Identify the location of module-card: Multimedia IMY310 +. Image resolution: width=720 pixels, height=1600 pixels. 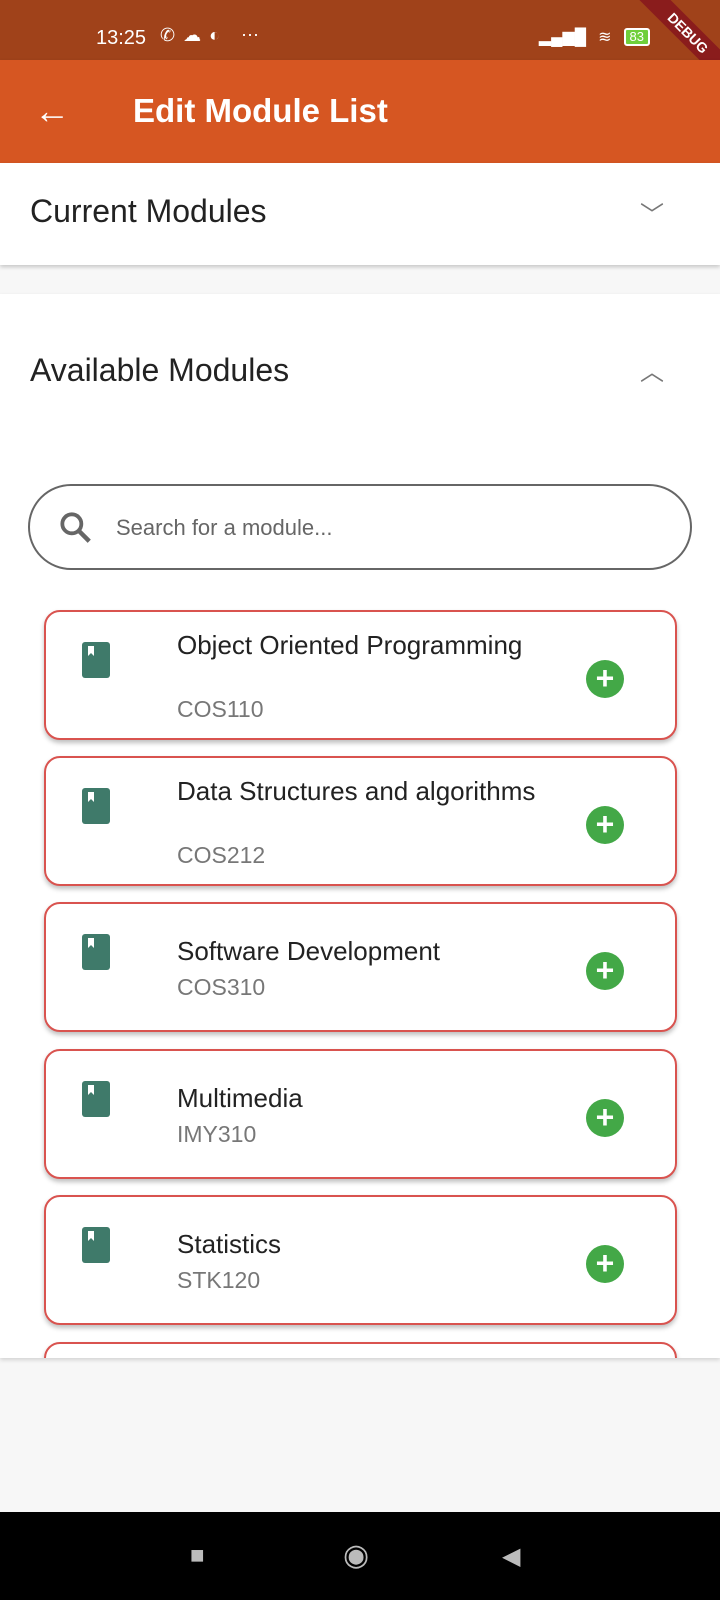
(360, 1114).